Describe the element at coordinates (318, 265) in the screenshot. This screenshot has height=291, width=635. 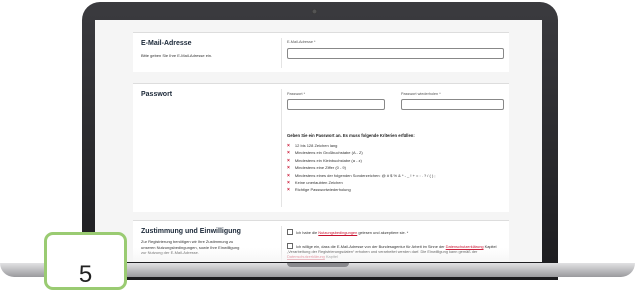
I see `laptop-base-notch` at that location.